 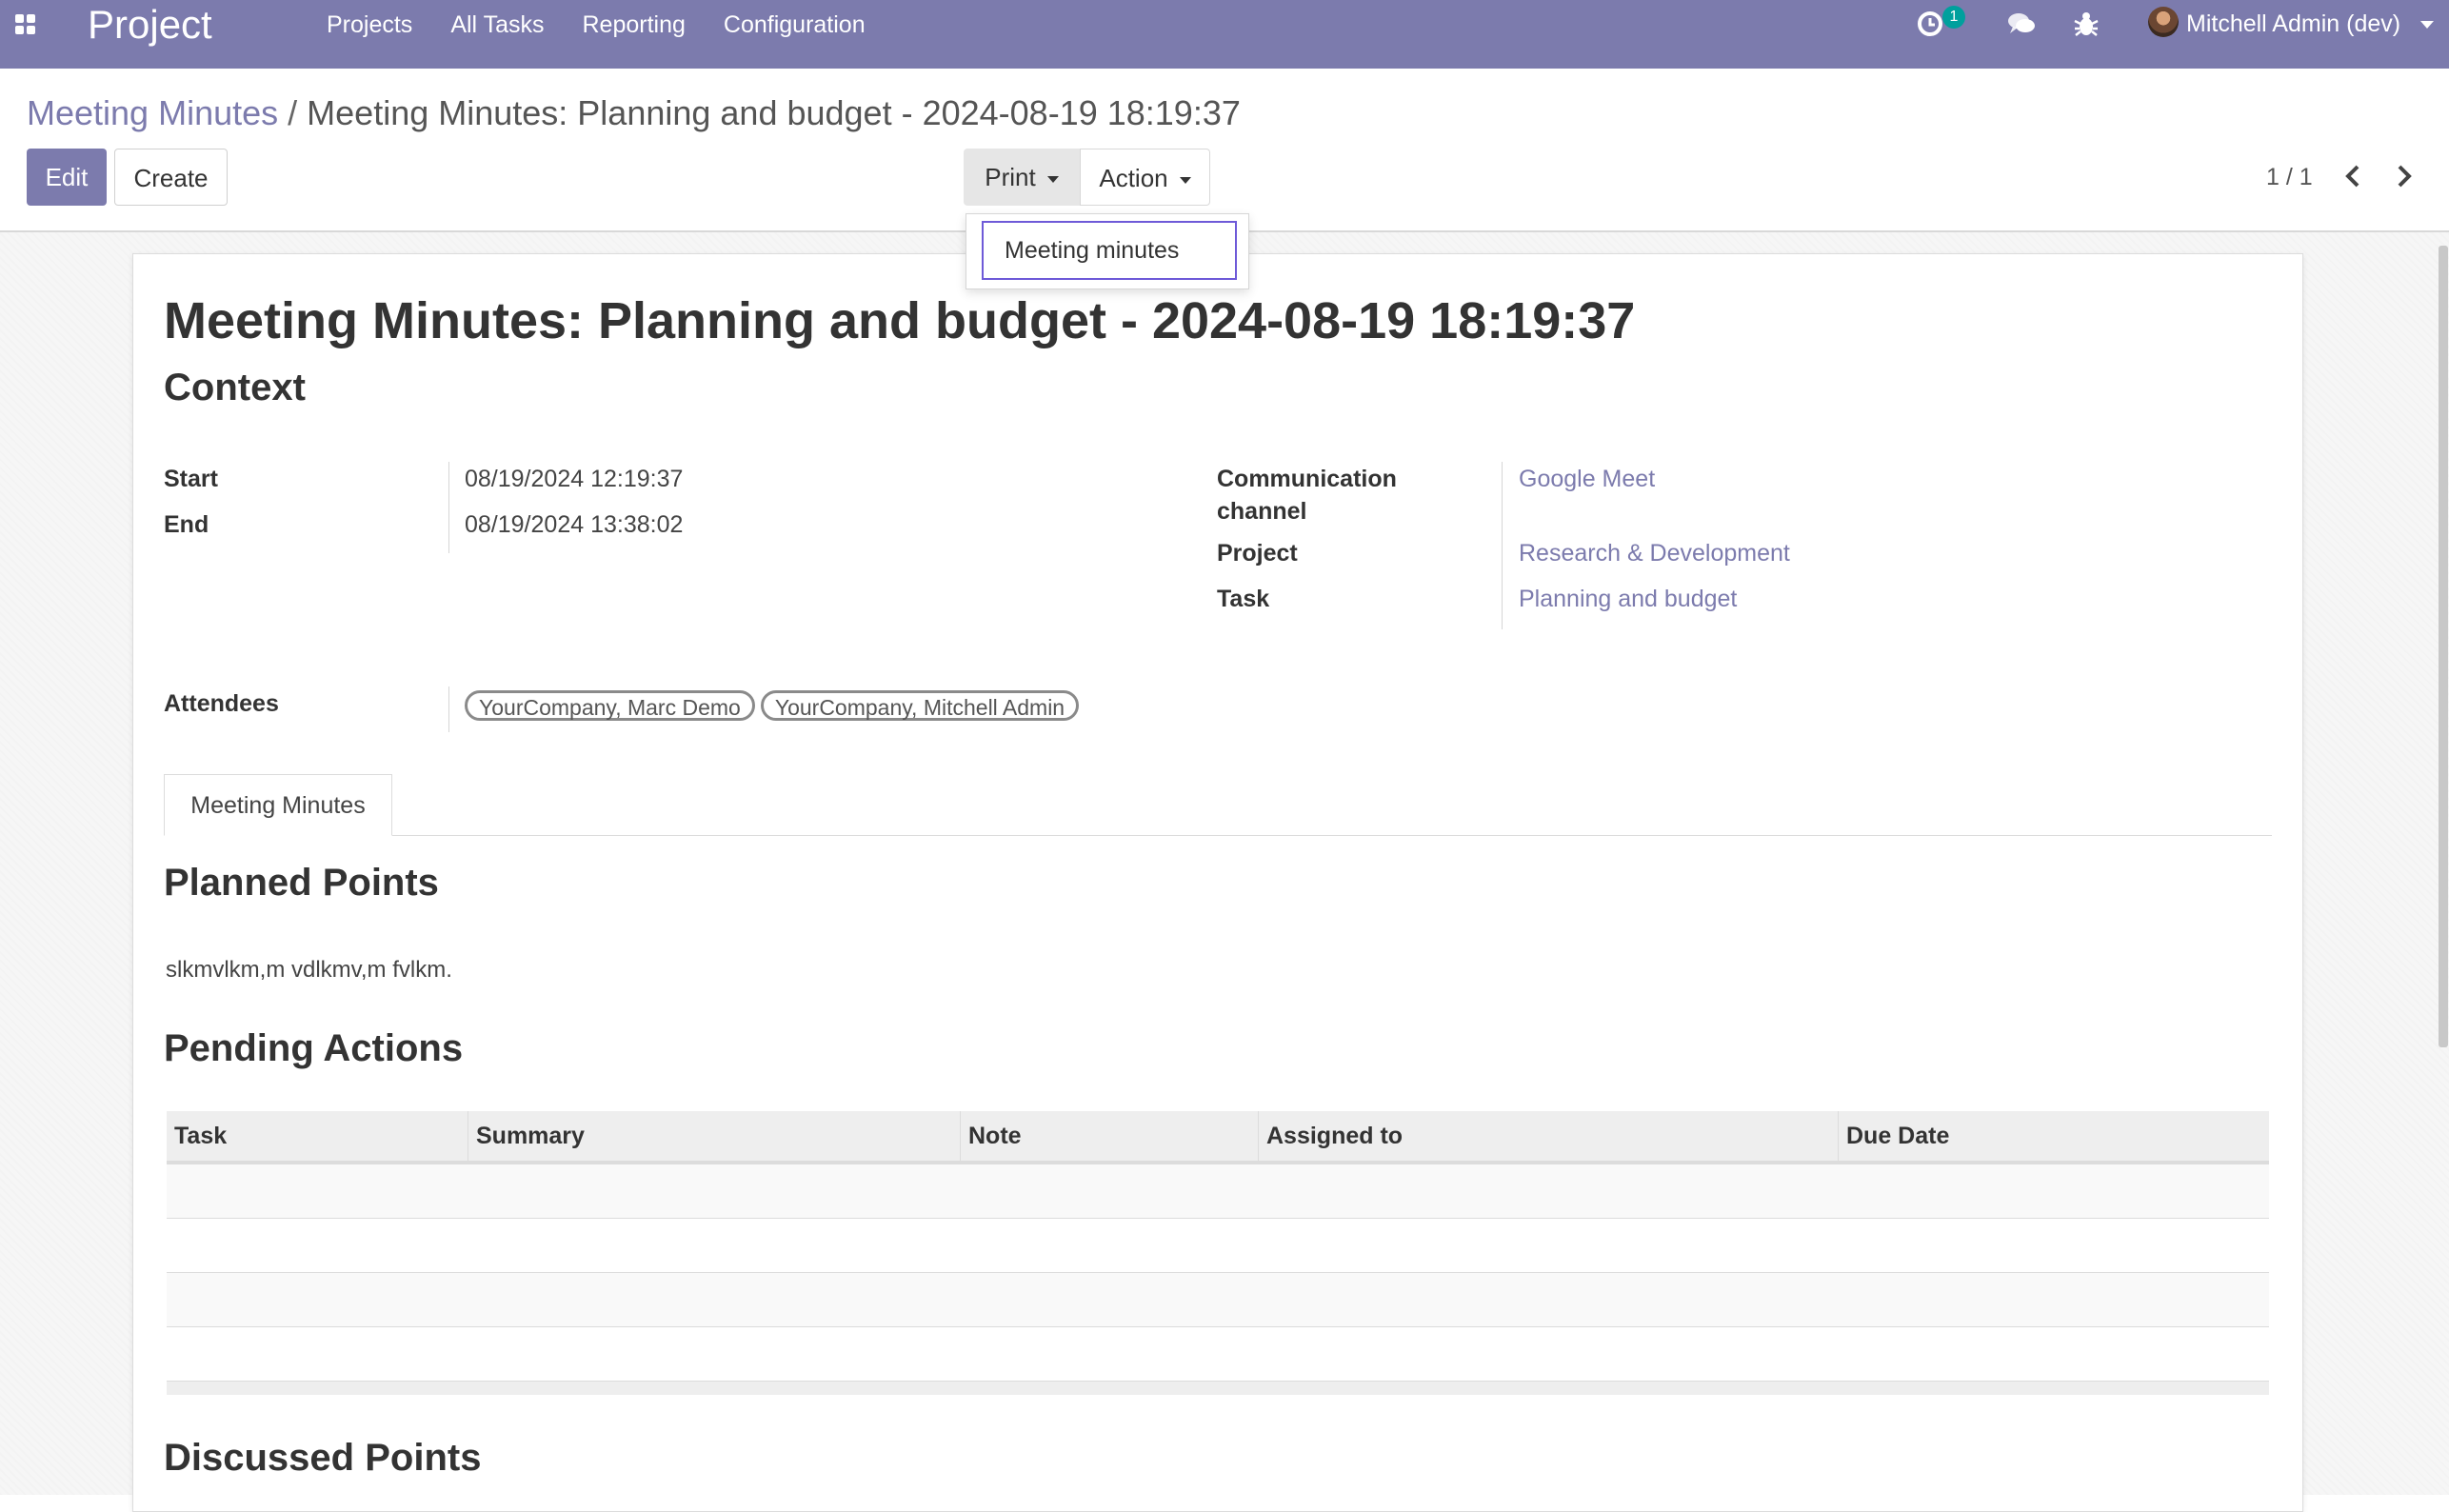 What do you see at coordinates (497, 25) in the screenshot?
I see `menu-all-tasks: All Tasks` at bounding box center [497, 25].